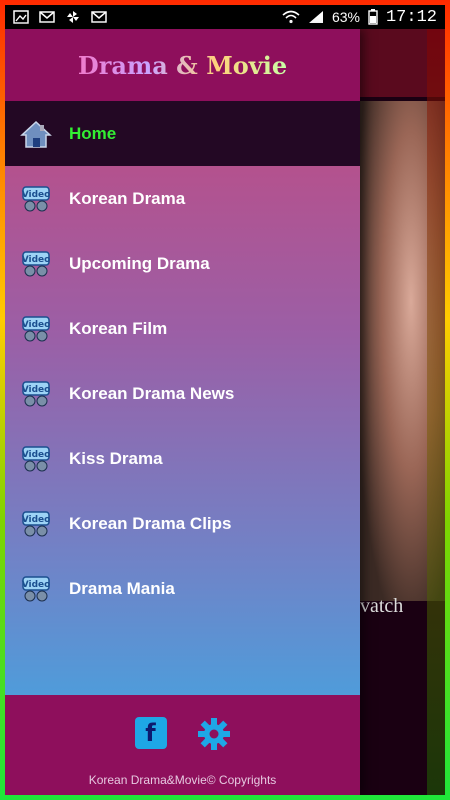 The width and height of the screenshot is (450, 800). What do you see at coordinates (93, 133) in the screenshot?
I see `menu-item-label: Home` at bounding box center [93, 133].